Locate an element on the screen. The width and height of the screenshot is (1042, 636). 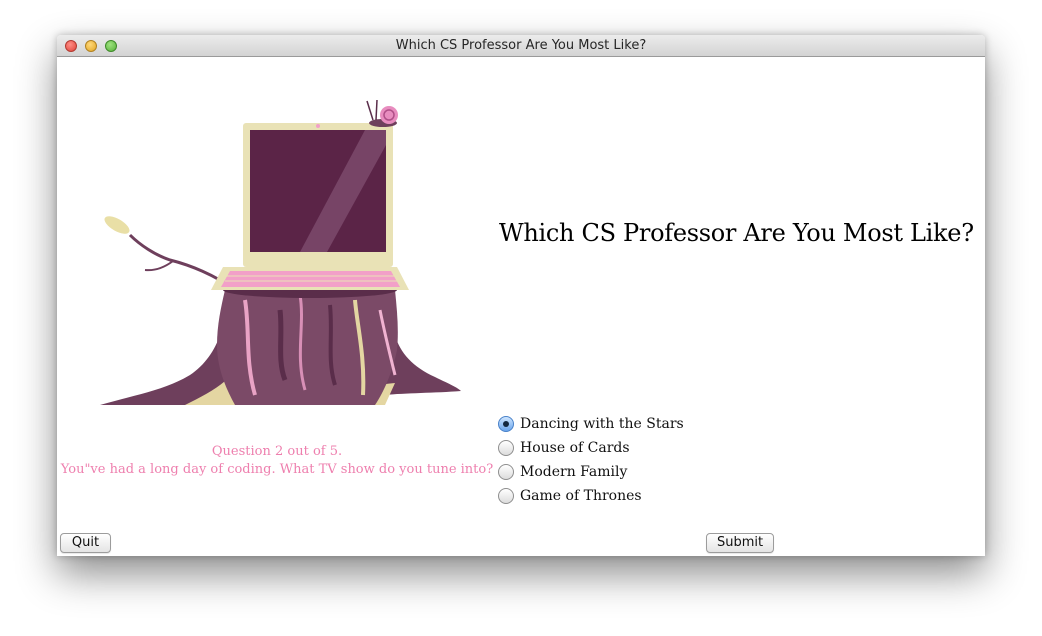
title-bar: Which CS Professor Are You Most Like? is located at coordinates (521, 46).